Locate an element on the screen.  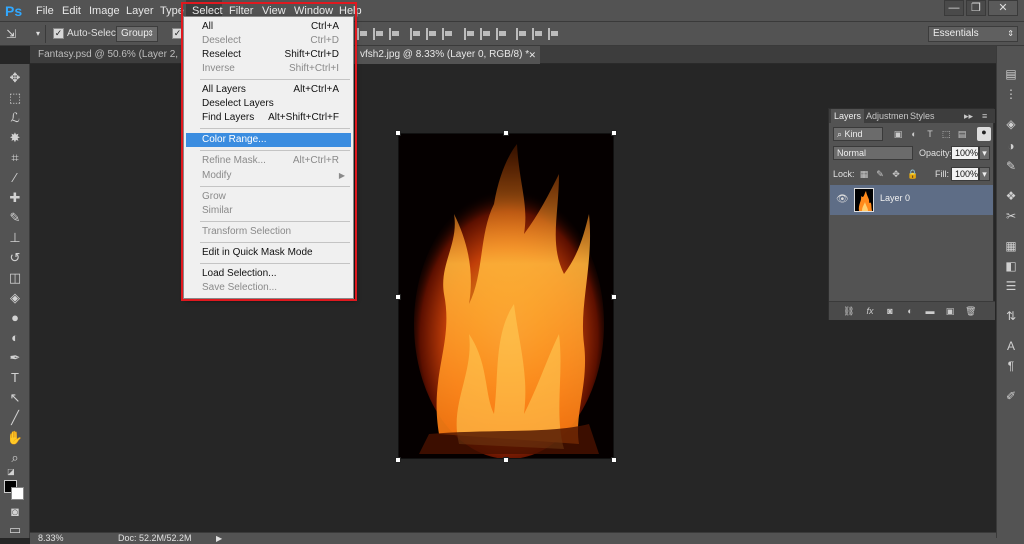
menu-item-find-layers: Find Layers Alt+Shift+Ctrl+F is located at coordinates (268, 118).